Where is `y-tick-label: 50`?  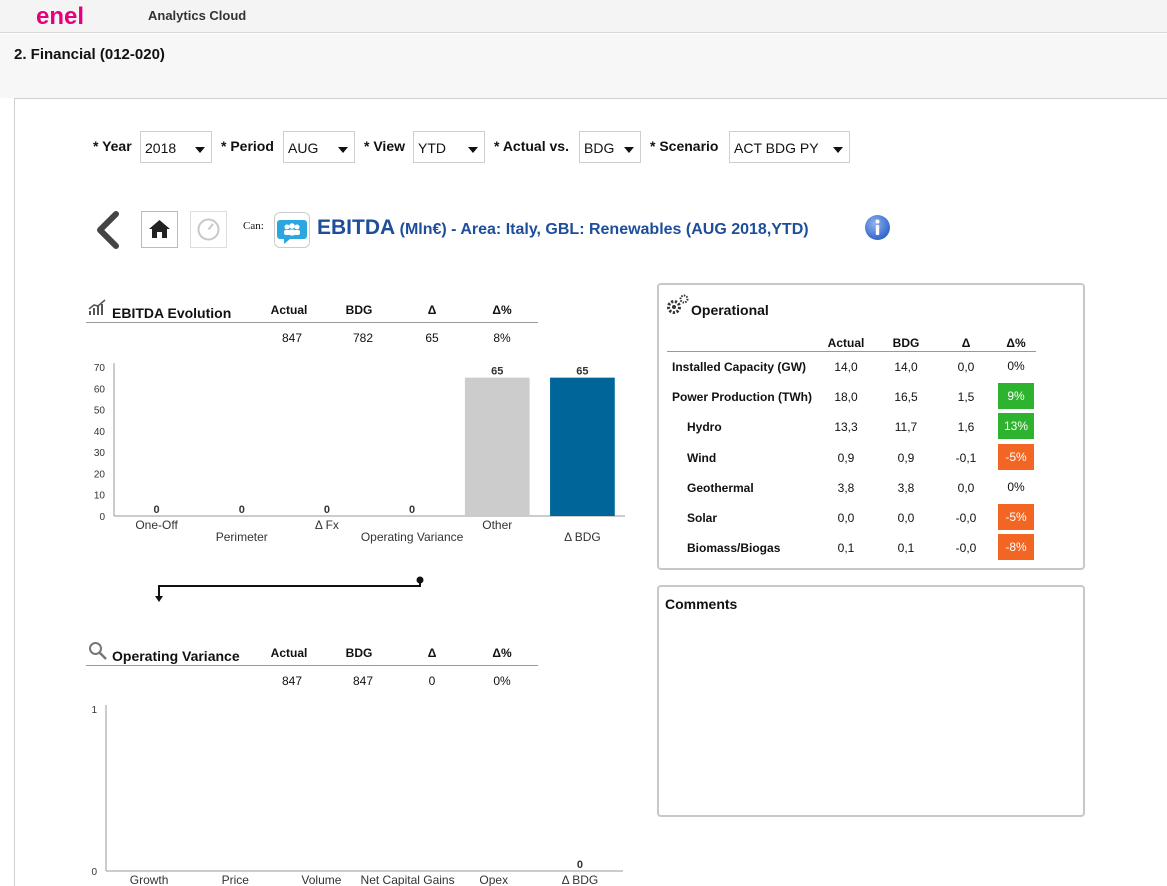 y-tick-label: 50 is located at coordinates (100, 411).